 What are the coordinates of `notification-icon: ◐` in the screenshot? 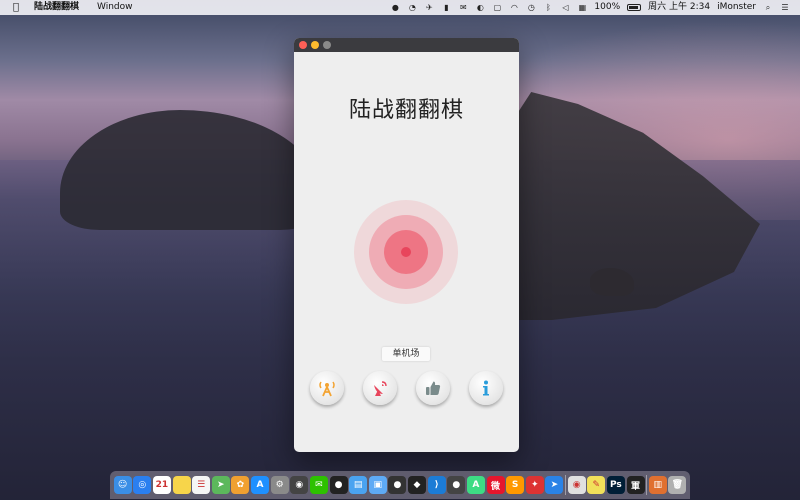 It's located at (480, 7).